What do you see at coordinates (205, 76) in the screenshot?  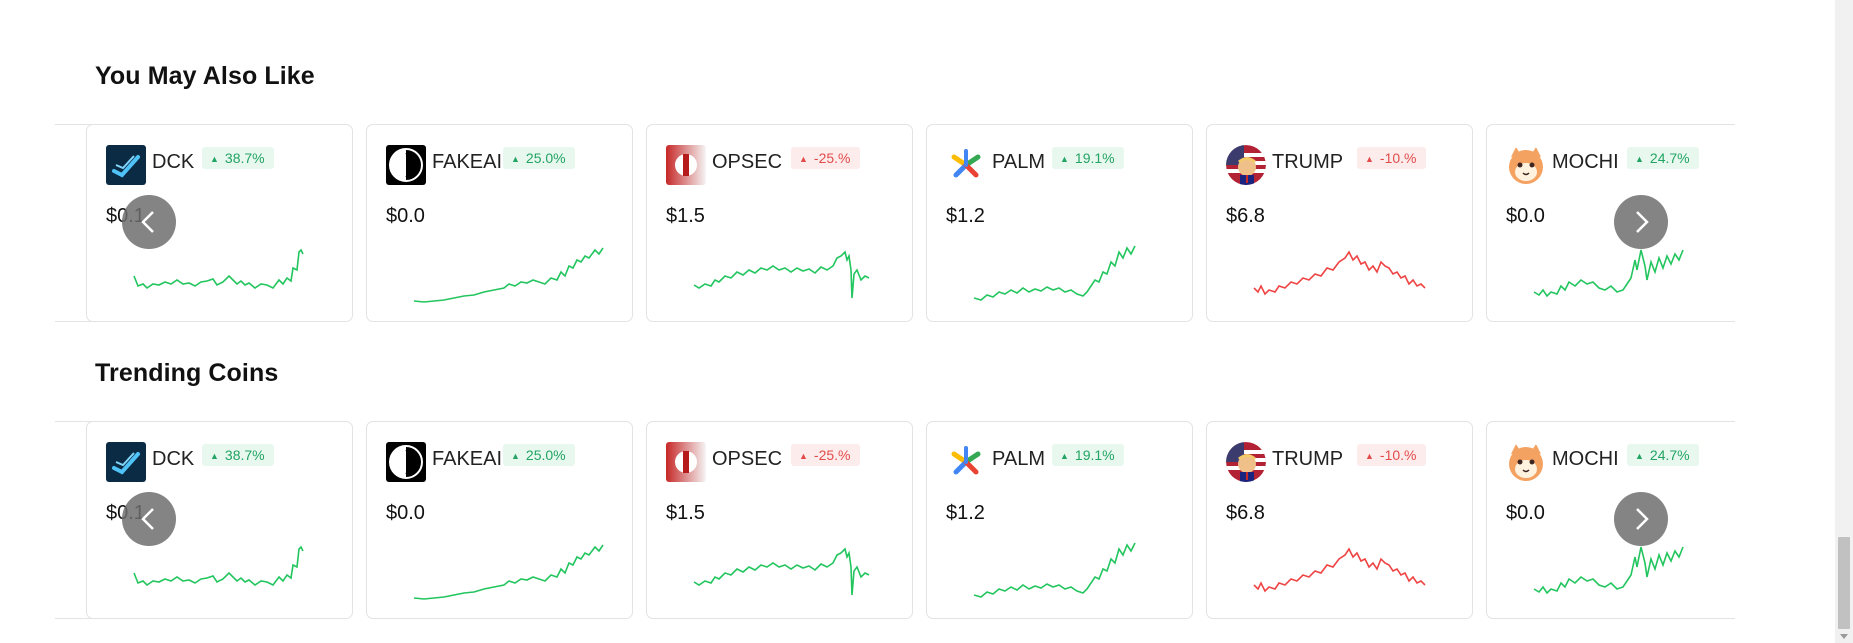 I see `section-title: You May Also Like` at bounding box center [205, 76].